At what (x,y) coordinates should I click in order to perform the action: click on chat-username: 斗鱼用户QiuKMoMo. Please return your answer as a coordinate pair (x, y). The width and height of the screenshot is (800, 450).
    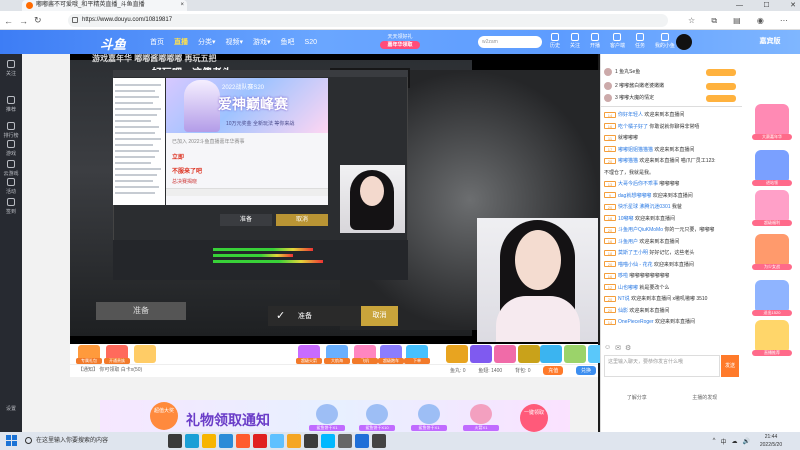
    Looking at the image, I should click on (640, 230).